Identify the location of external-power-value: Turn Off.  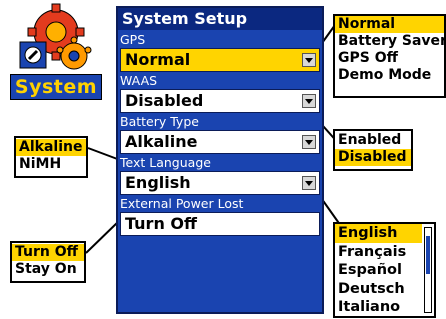
(161, 223).